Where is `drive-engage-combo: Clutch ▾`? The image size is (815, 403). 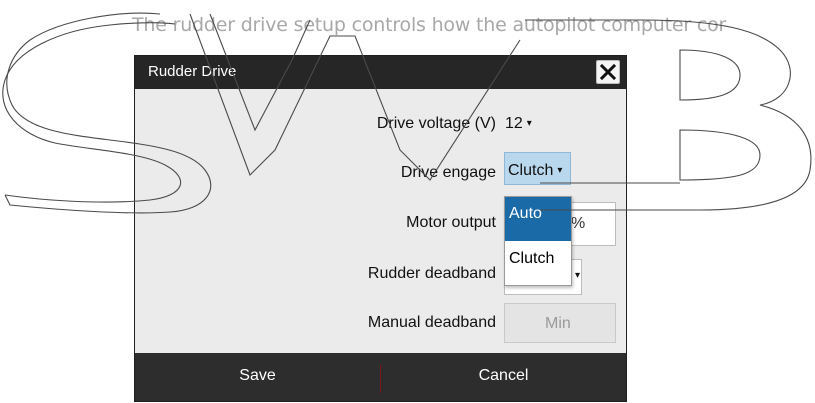
drive-engage-combo: Clutch ▾ is located at coordinates (537, 168).